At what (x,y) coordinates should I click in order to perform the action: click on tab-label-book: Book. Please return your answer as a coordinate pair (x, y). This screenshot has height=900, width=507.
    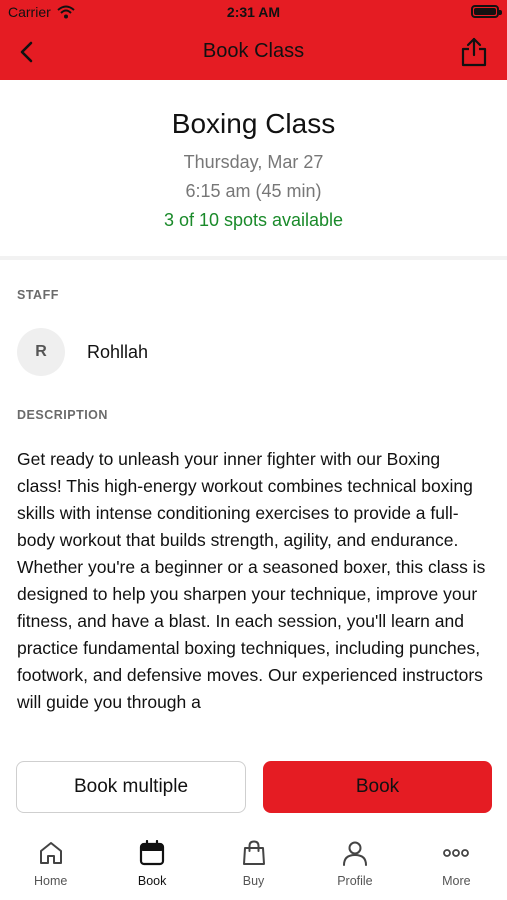
    Looking at the image, I should click on (152, 881).